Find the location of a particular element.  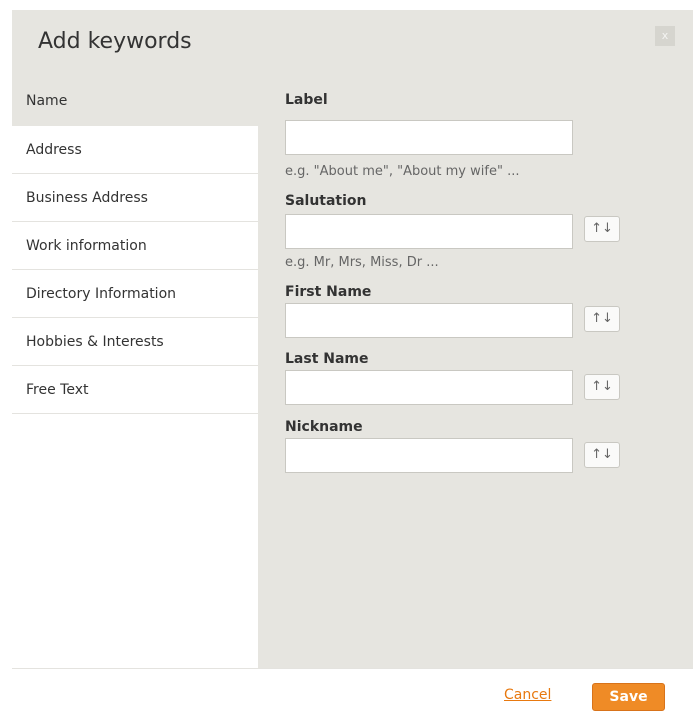

label-input is located at coordinates (429, 137).